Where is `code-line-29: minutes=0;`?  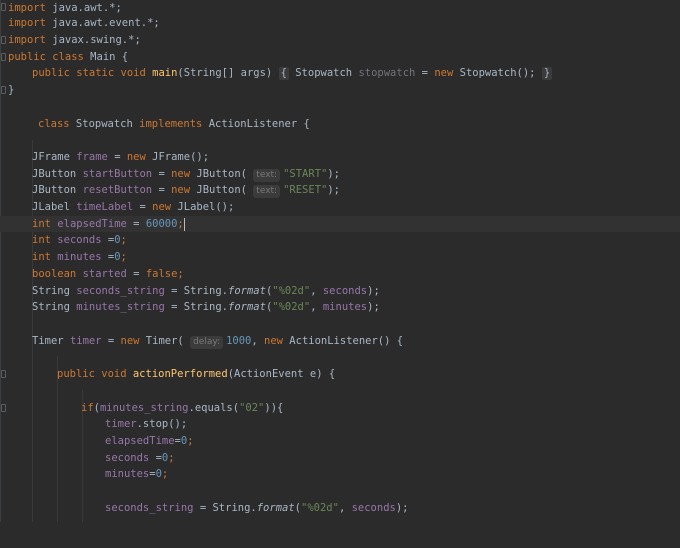
code-line-29: minutes=0; is located at coordinates (340, 474).